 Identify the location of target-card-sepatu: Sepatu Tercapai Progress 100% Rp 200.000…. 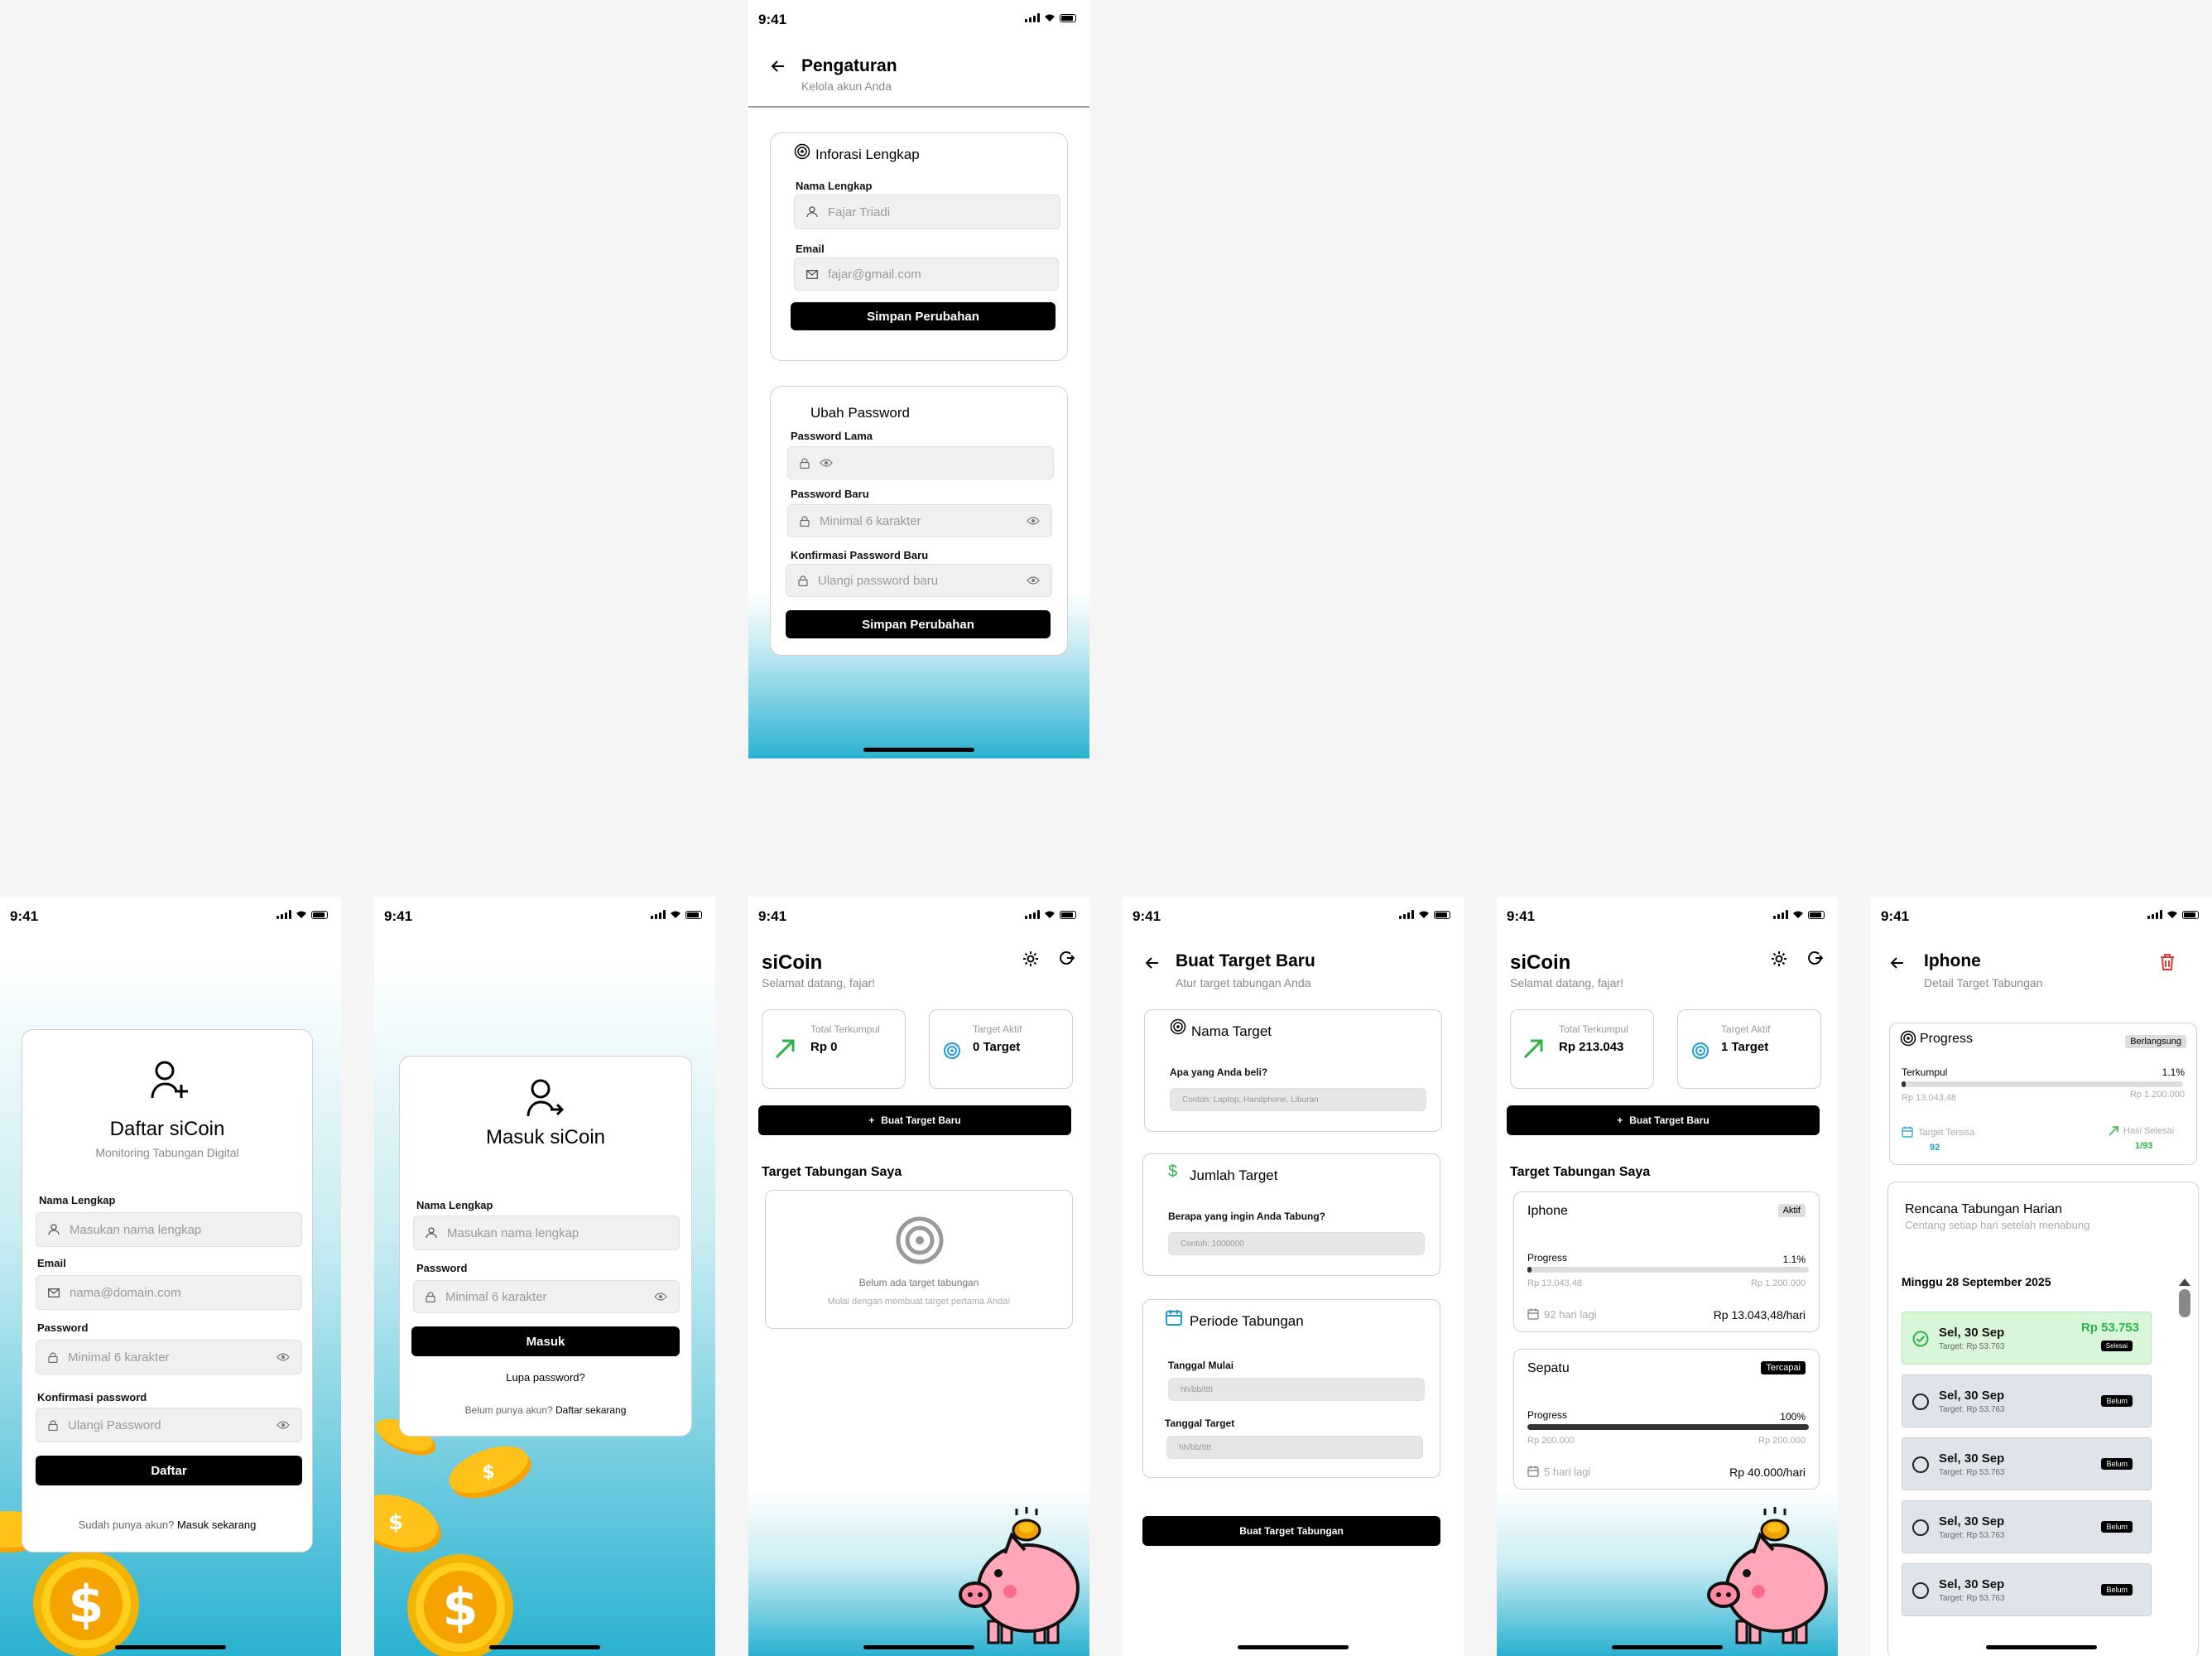
(1666, 1419).